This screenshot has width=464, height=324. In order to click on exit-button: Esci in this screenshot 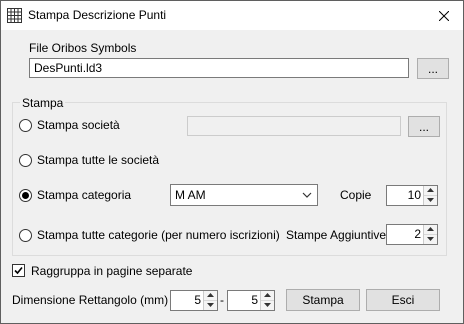, I will do `click(403, 300)`.